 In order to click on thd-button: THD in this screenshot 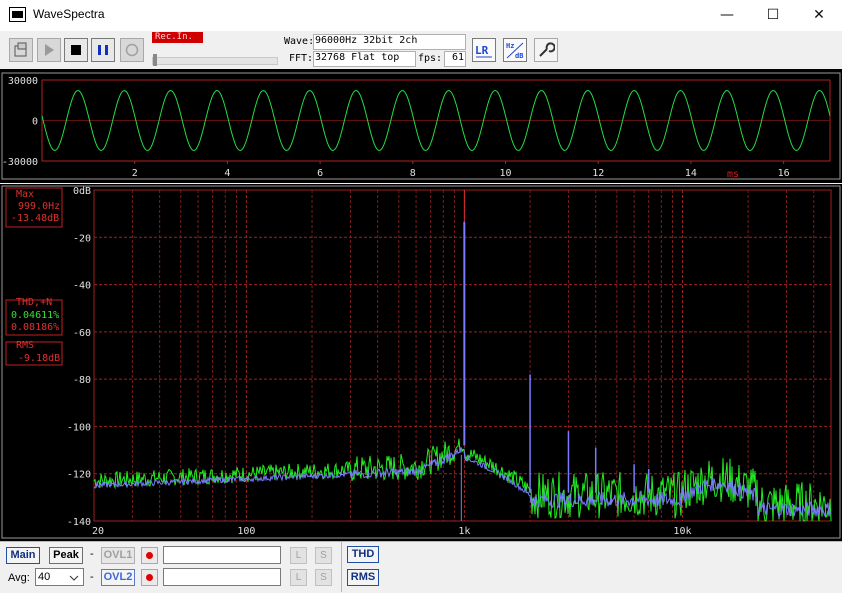, I will do `click(363, 554)`.